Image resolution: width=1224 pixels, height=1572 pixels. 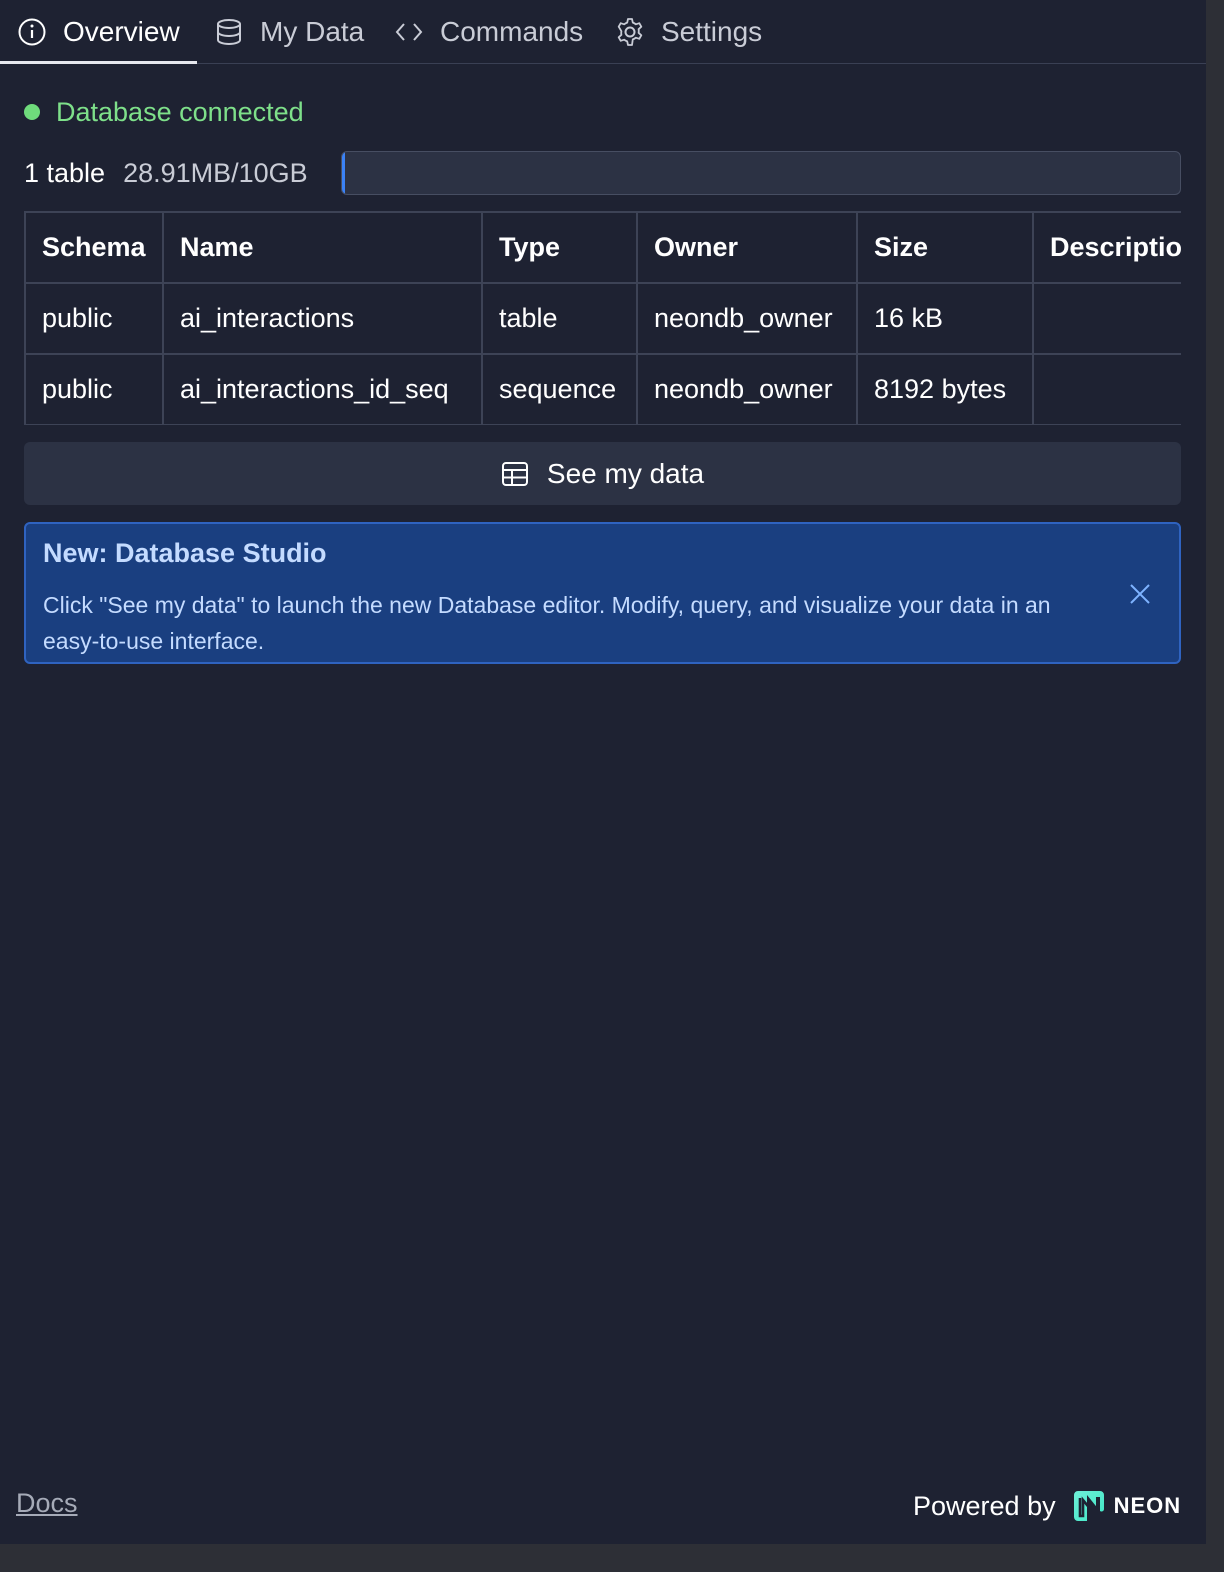 I want to click on storage-usage: 28.91MB/10GB, so click(x=215, y=172).